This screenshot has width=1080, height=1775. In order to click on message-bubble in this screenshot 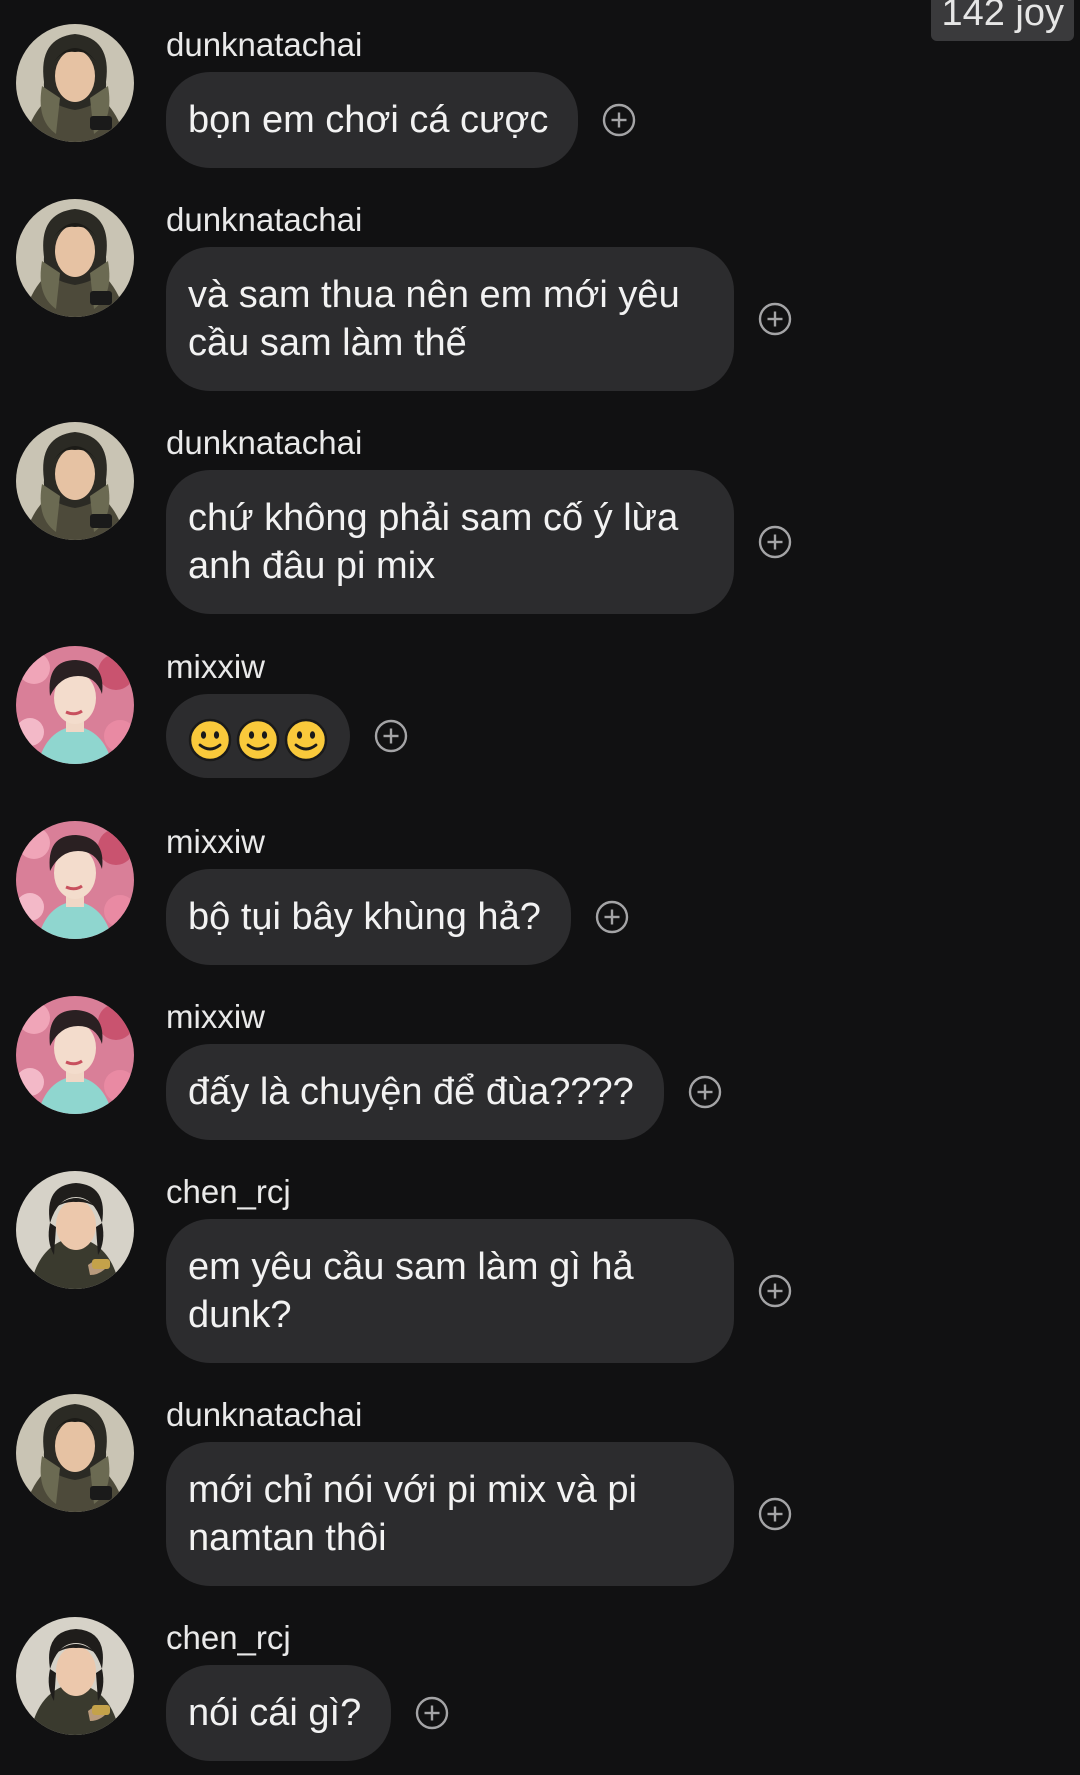, I will do `click(258, 736)`.